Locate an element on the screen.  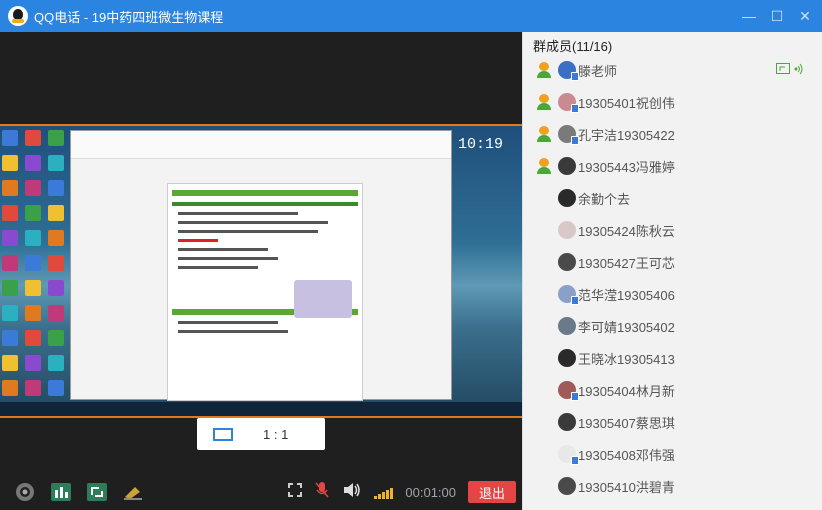
title-bar: QQ电话 - 19中药四班微生物课程 — ☐ ✕ is located at coordinates (411, 16).